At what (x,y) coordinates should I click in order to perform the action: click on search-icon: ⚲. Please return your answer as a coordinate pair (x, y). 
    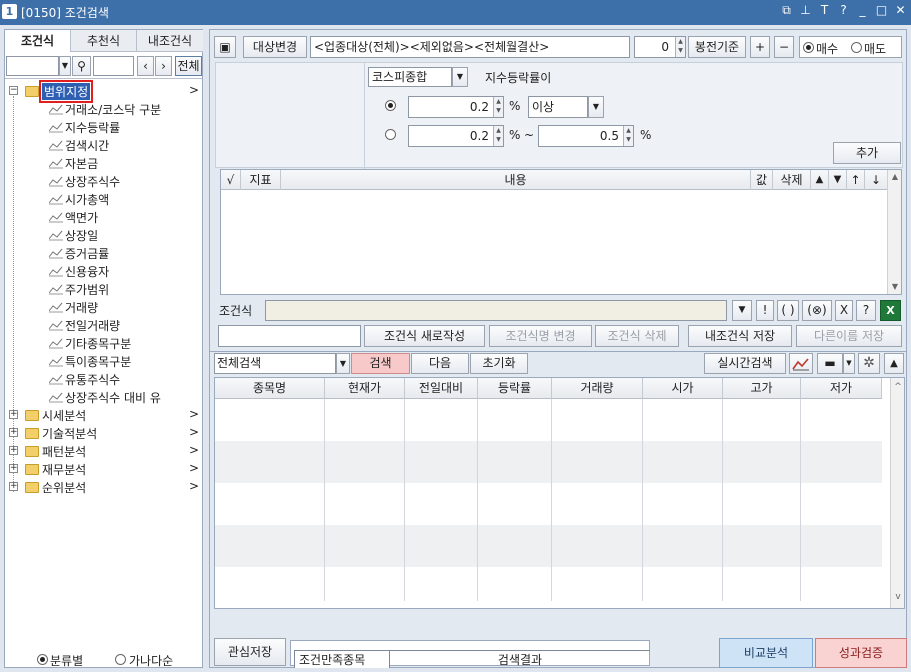
    Looking at the image, I should click on (81, 66).